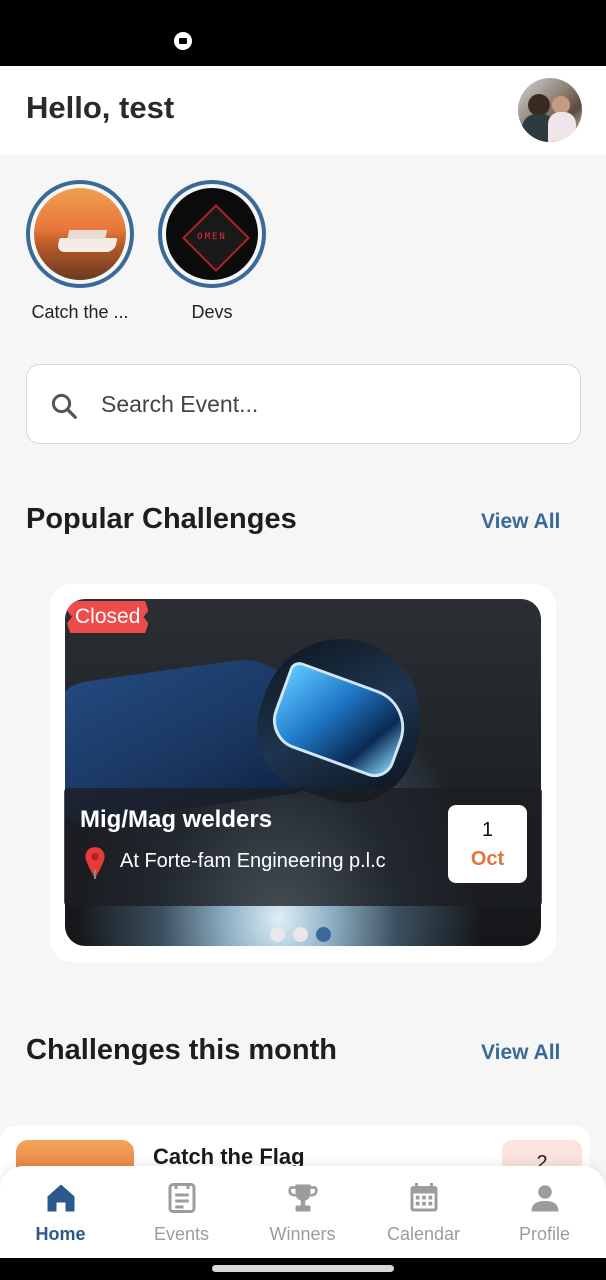  I want to click on nav-calendar: Calendar, so click(423, 1212).